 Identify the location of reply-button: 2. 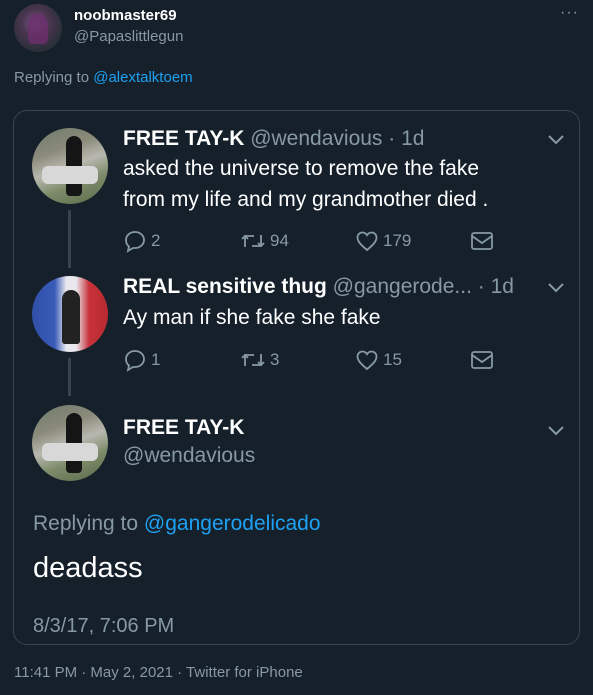
(141, 241).